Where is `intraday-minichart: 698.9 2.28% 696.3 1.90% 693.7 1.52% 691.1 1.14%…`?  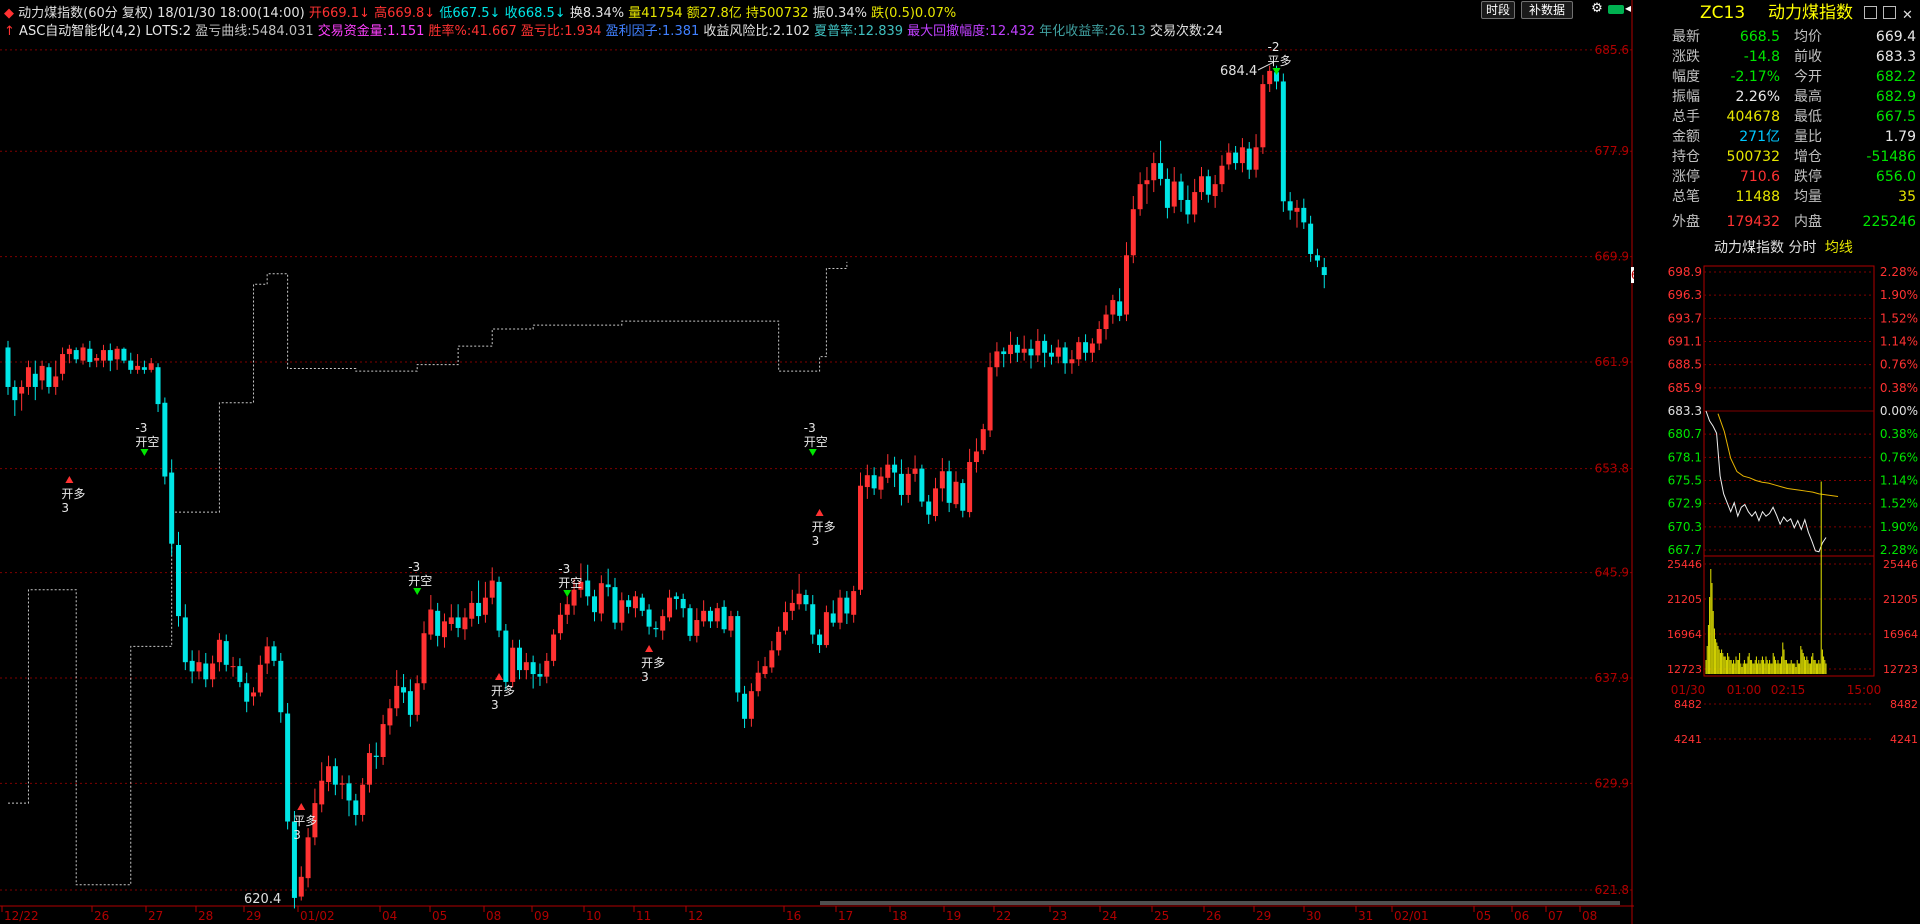 intraday-minichart: 698.9 2.28% 696.3 1.90% 693.7 1.52% 691.1 1.14%… is located at coordinates (1794, 592).